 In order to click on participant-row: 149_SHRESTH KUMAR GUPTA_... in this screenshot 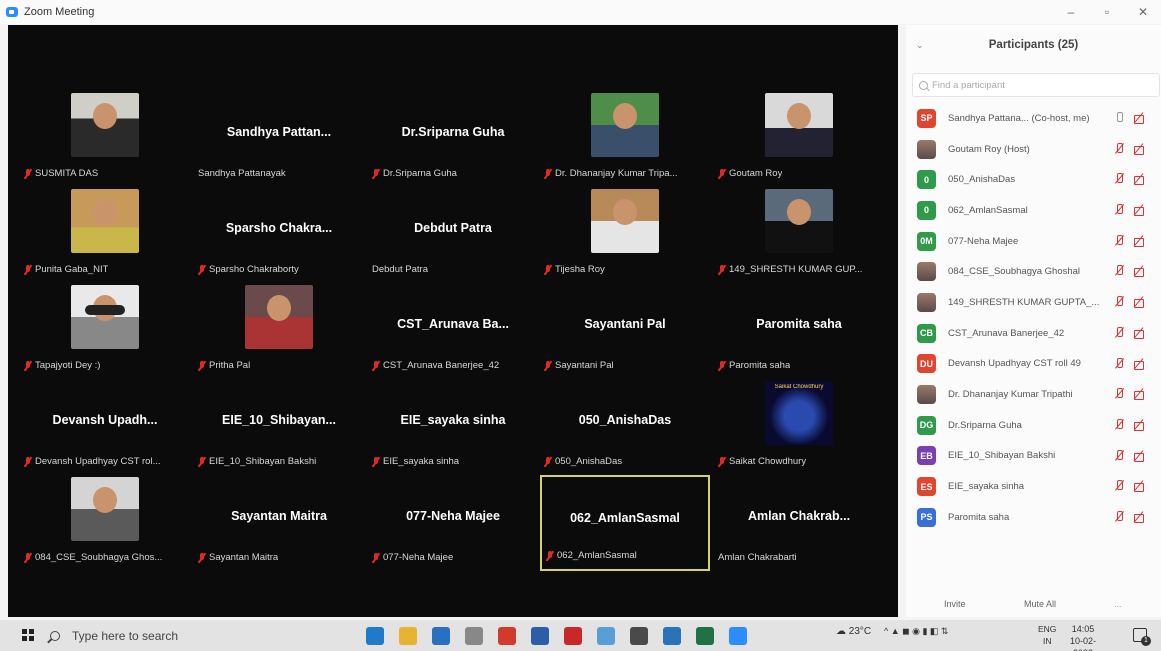, I will do `click(1033, 302)`.